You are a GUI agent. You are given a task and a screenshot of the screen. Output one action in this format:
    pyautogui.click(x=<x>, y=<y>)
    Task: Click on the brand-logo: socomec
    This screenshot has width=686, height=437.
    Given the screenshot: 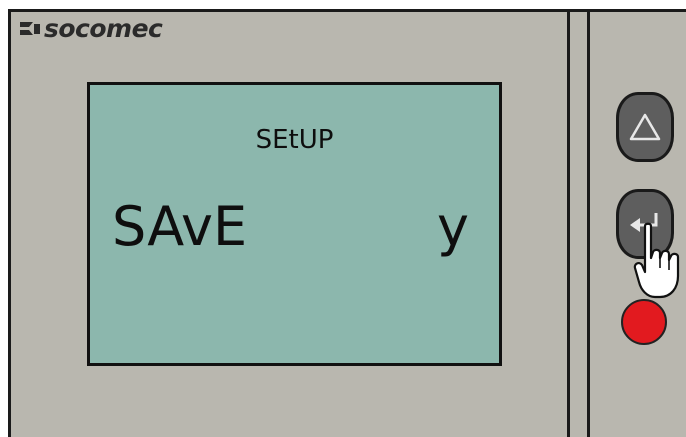 What is the action you would take?
    pyautogui.click(x=91, y=28)
    